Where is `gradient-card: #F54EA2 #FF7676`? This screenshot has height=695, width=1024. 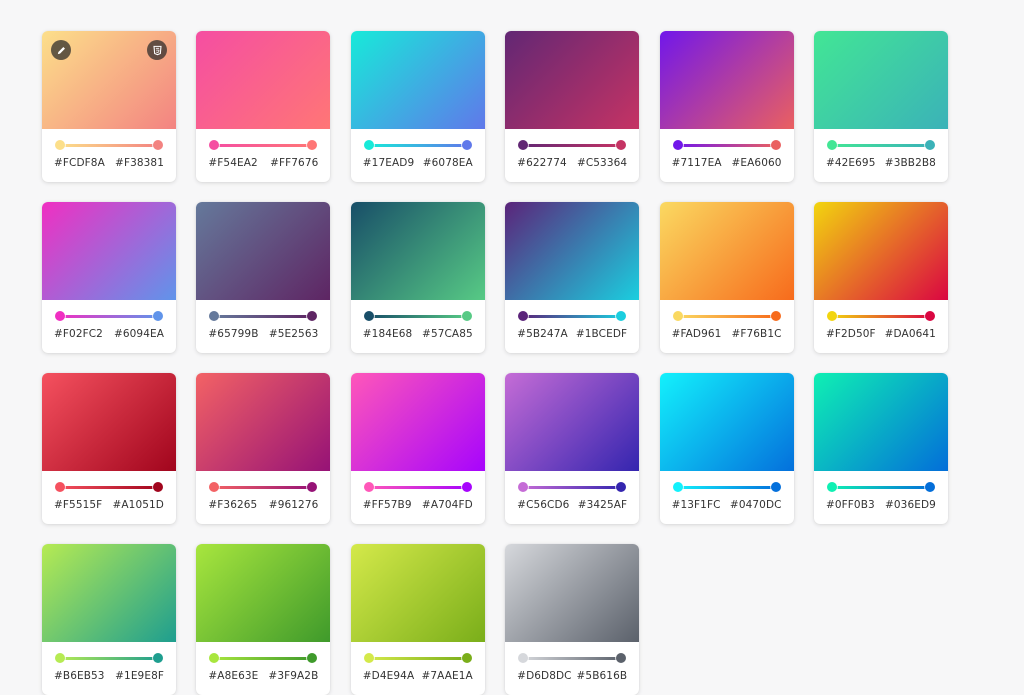
gradient-card: #F54EA2 #FF7676 is located at coordinates (263, 106).